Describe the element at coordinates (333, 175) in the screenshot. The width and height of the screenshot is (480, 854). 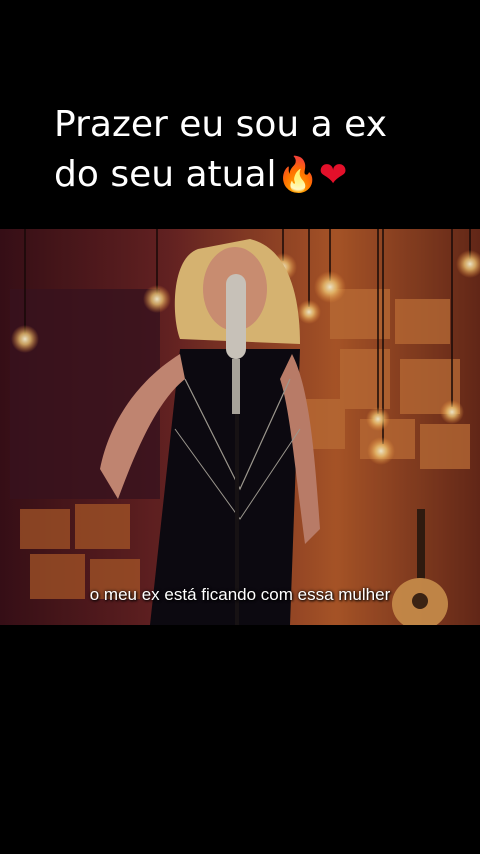
I see `heart-emoji-icon: ❤` at that location.